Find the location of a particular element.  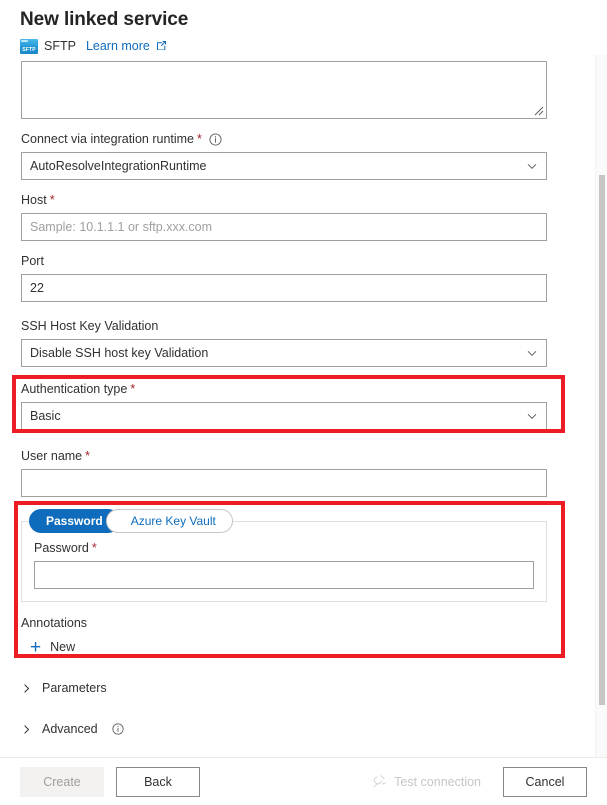

integration-runtime-label-text: Connect via integration runtime is located at coordinates (108, 139).